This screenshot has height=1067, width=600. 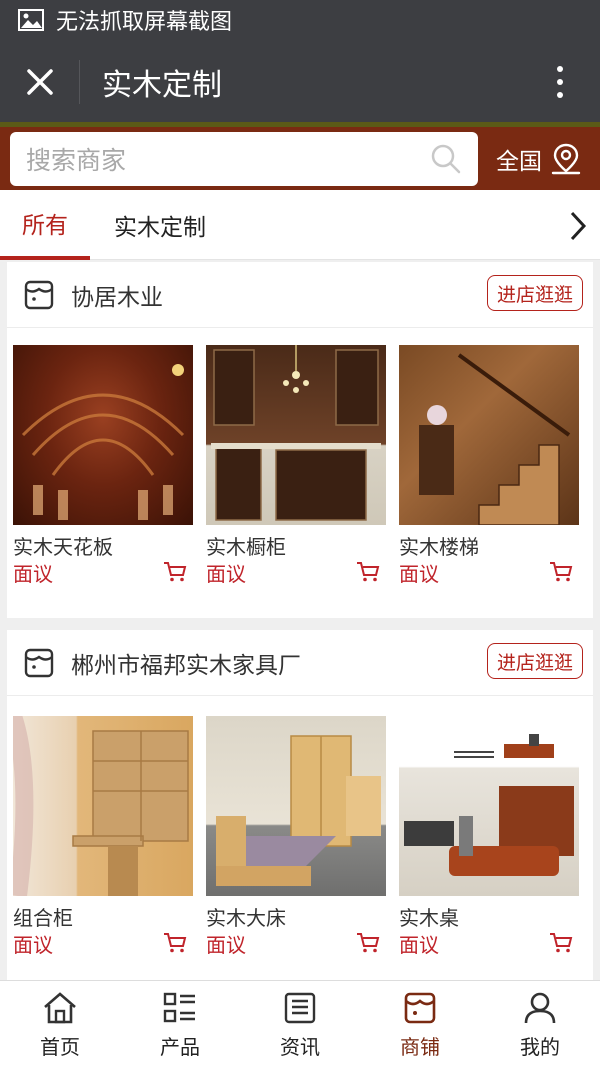 I want to click on search-bar: 搜索商家 全国, so click(x=300, y=158).